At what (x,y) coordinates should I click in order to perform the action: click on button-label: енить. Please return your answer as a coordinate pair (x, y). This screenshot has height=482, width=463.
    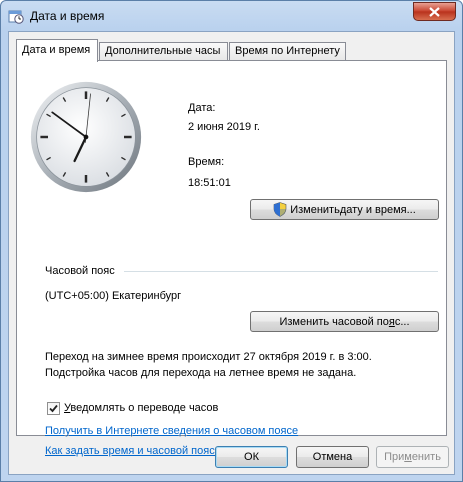
    Looking at the image, I should click on (426, 457).